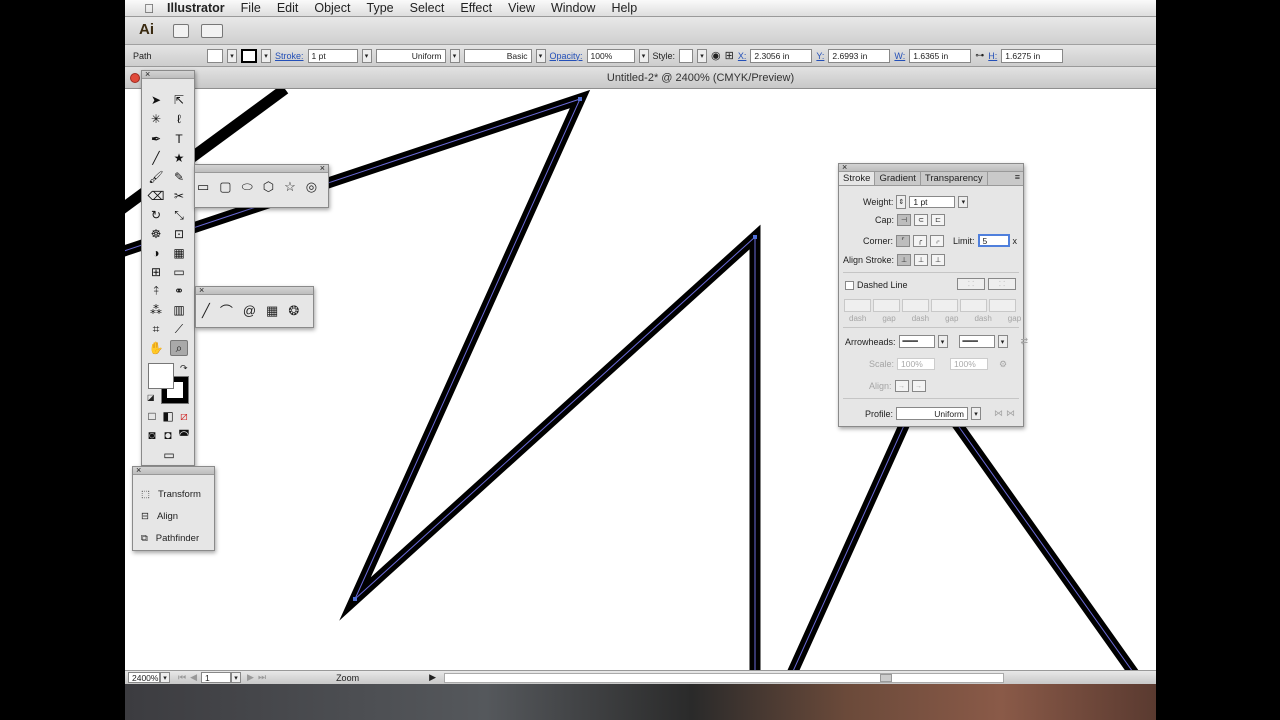 The width and height of the screenshot is (1280, 720). What do you see at coordinates (250, 677) in the screenshot?
I see `next-artboard-icon: ▶` at bounding box center [250, 677].